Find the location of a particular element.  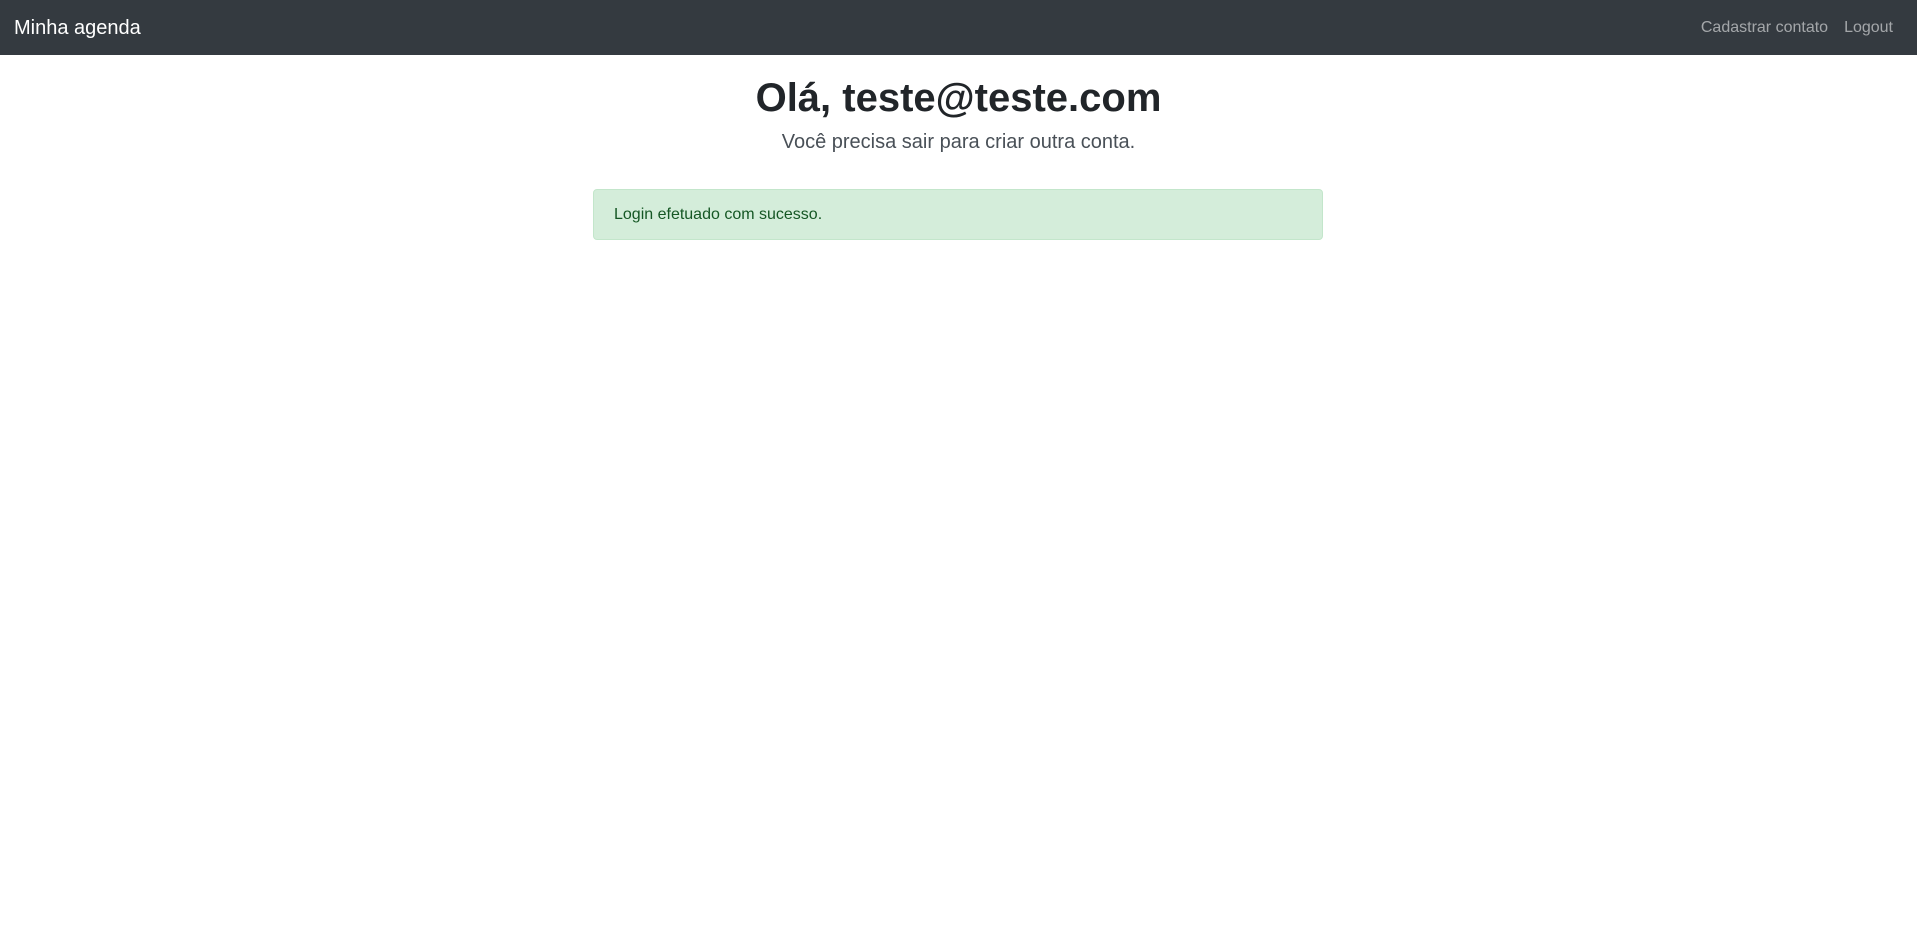

alert-message: Login efetuado com sucesso. is located at coordinates (718, 214).